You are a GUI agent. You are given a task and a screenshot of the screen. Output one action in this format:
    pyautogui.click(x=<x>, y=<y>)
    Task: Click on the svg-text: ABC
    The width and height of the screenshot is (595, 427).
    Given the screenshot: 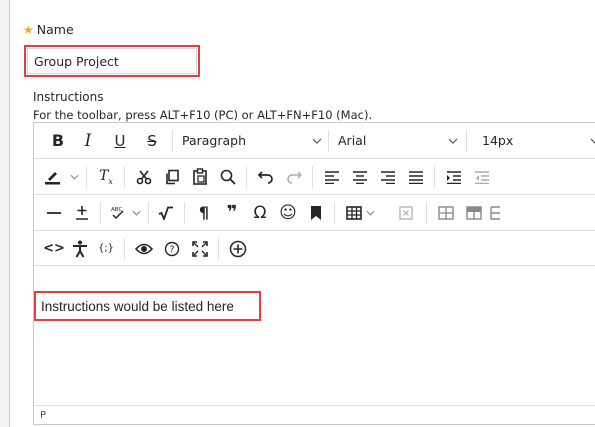 What is the action you would take?
    pyautogui.click(x=116, y=210)
    